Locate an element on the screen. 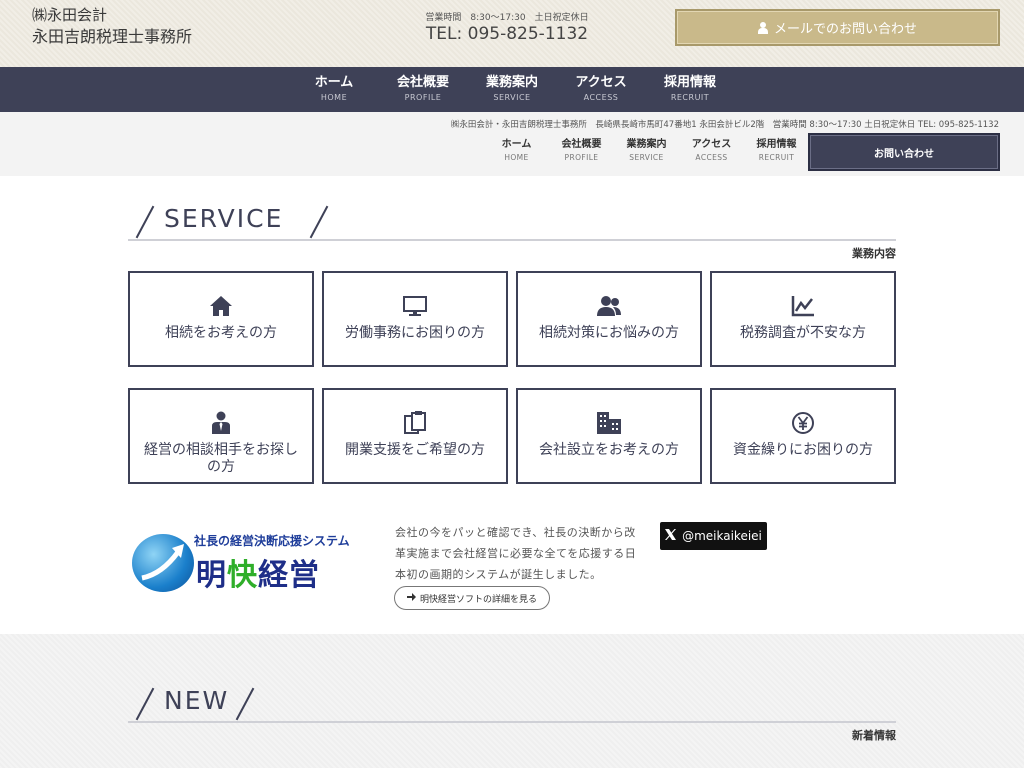 The image size is (1024, 768). news-heading: NEW 新着情報 is located at coordinates (512, 716).